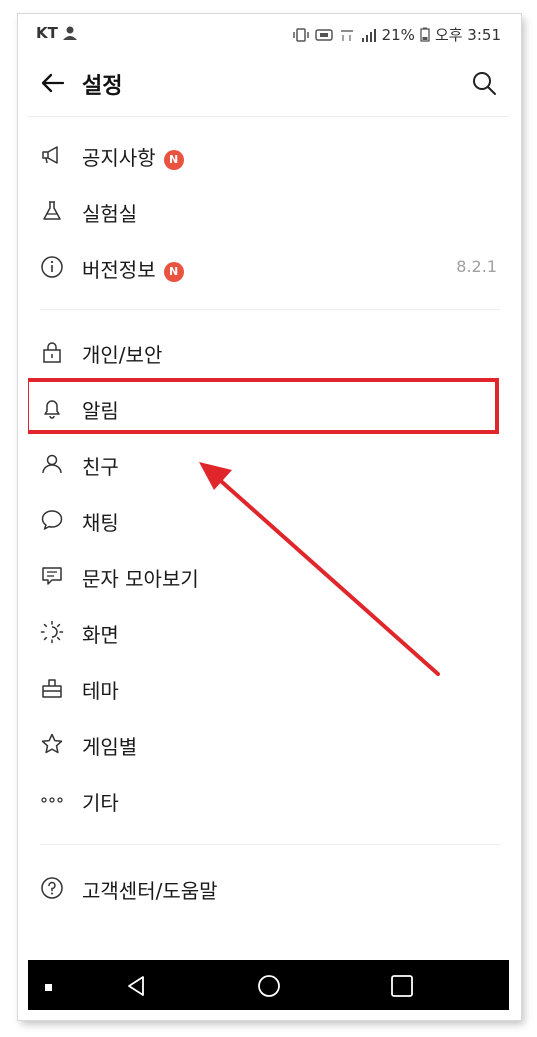 The image size is (537, 1037). Describe the element at coordinates (52, 520) in the screenshot. I see `chat-bubble-icon` at that location.